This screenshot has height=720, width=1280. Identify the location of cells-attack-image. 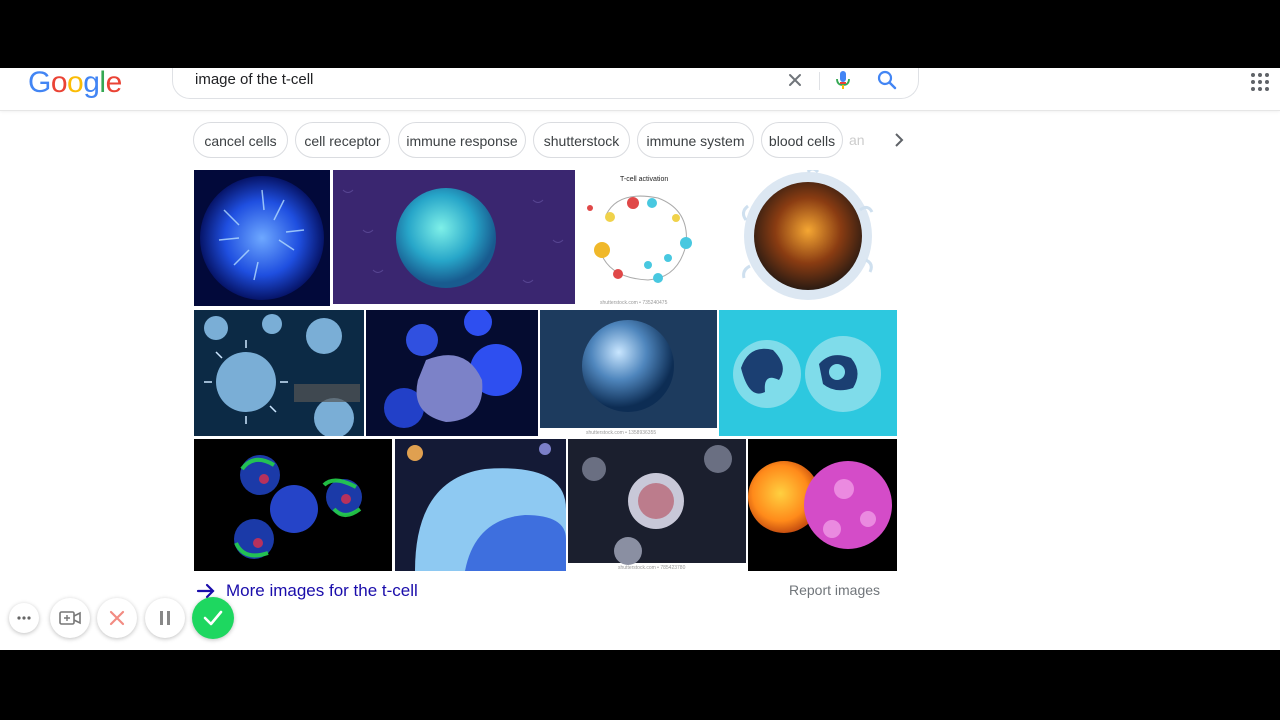
(452, 373).